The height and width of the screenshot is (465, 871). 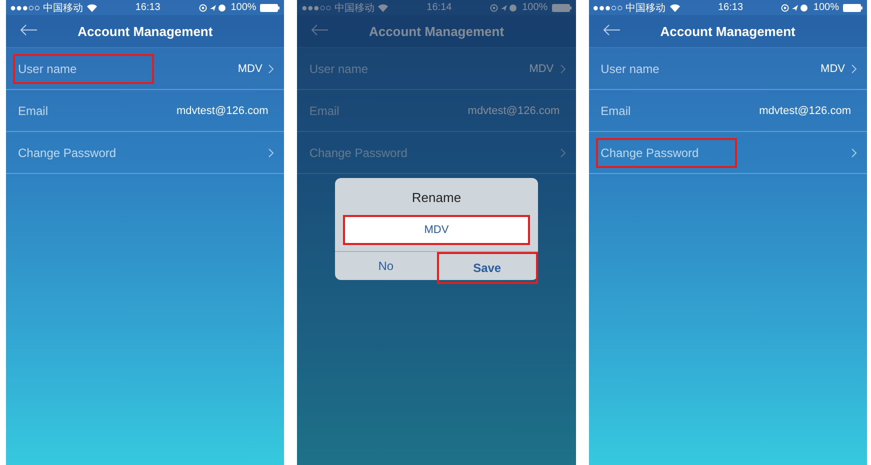 What do you see at coordinates (385, 266) in the screenshot?
I see `dialog-button: No` at bounding box center [385, 266].